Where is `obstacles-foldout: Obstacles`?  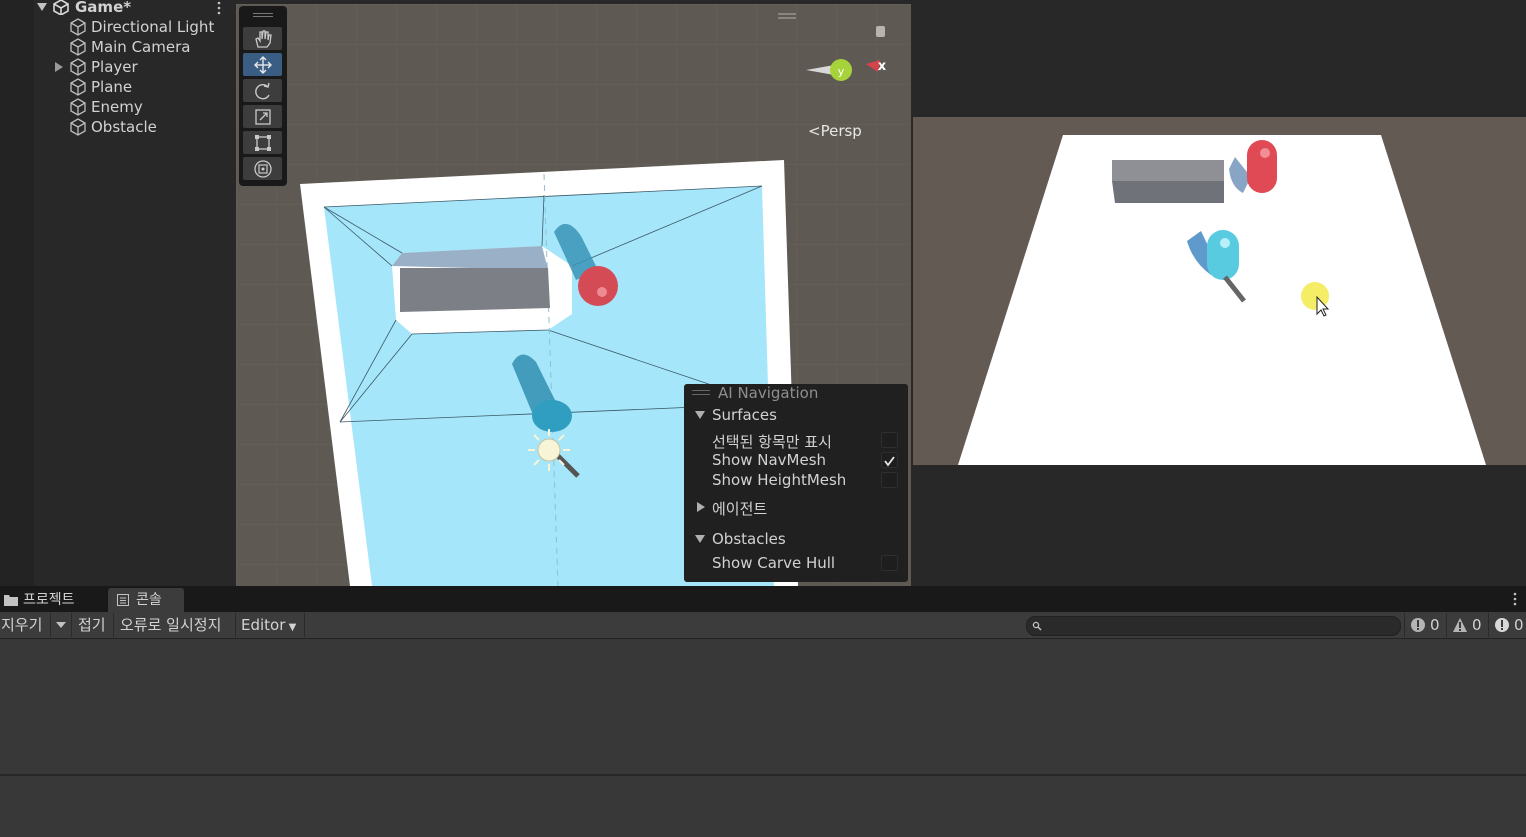
obstacles-foldout: Obstacles is located at coordinates (749, 539).